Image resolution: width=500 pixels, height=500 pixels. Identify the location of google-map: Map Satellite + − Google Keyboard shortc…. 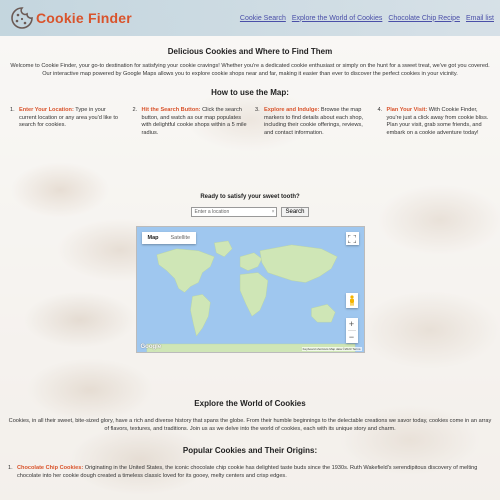
(250, 290).